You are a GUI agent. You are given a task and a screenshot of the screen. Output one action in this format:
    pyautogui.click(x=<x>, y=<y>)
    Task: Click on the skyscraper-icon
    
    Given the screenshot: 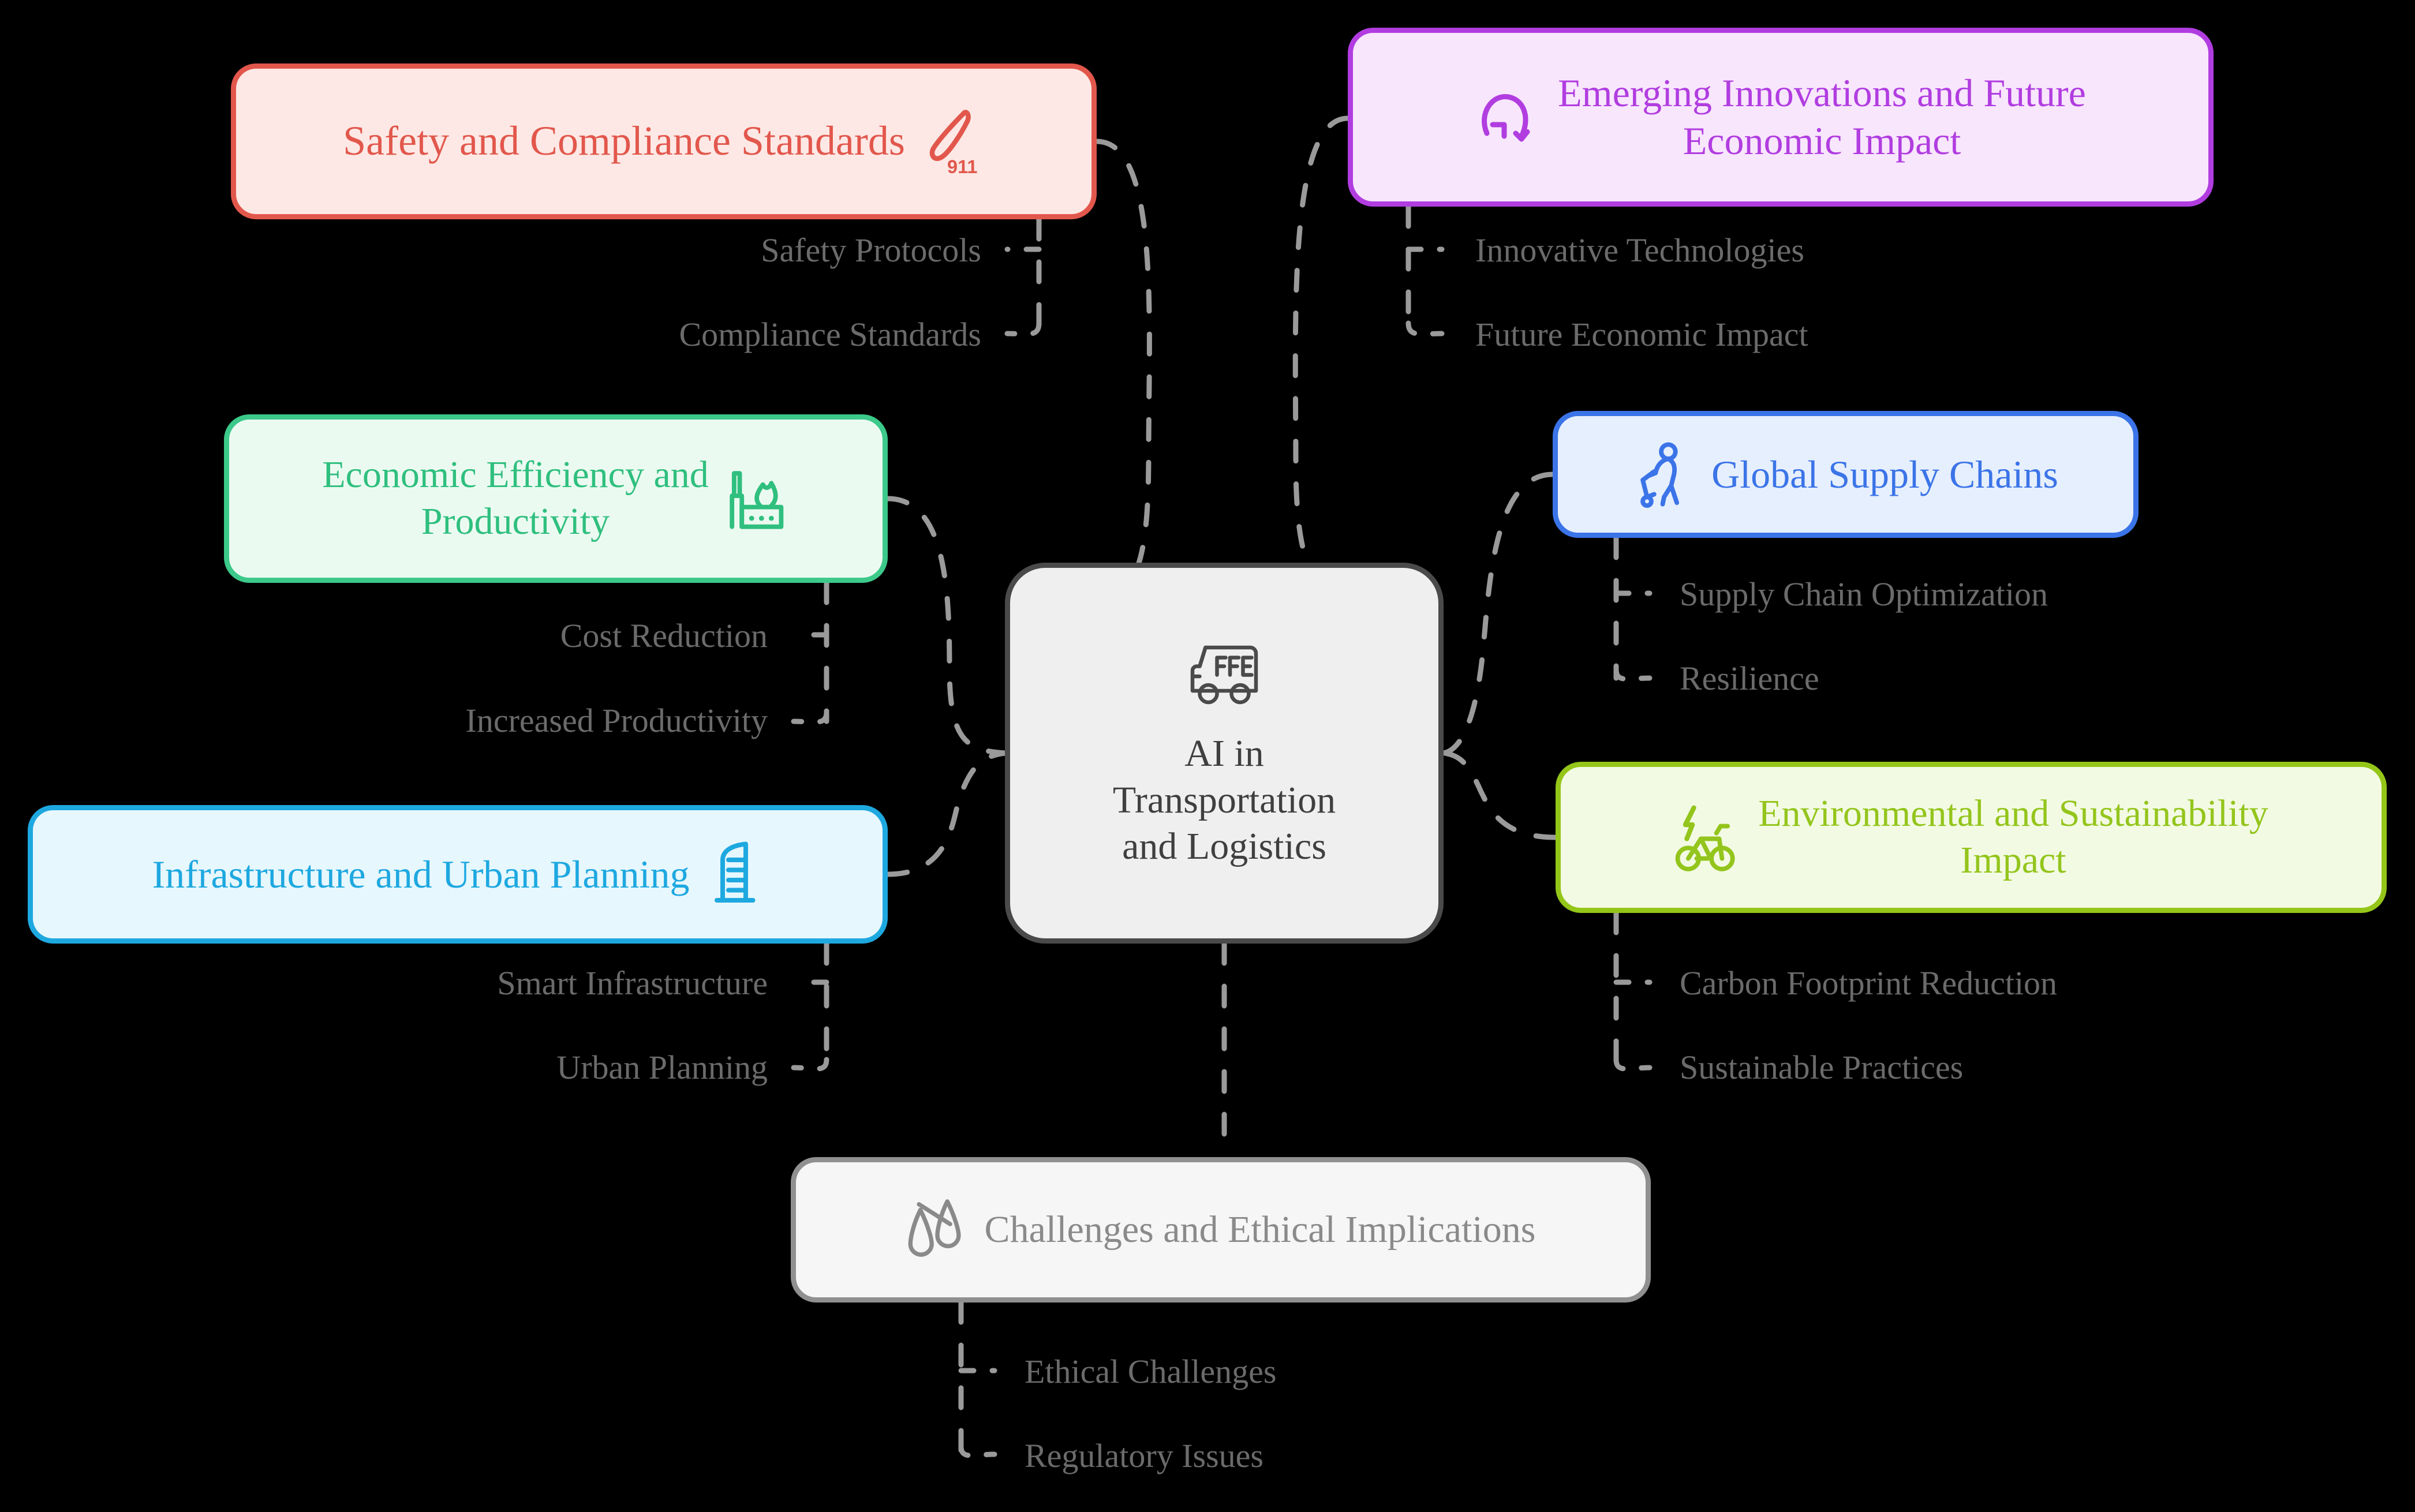 What is the action you would take?
    pyautogui.click(x=734, y=875)
    